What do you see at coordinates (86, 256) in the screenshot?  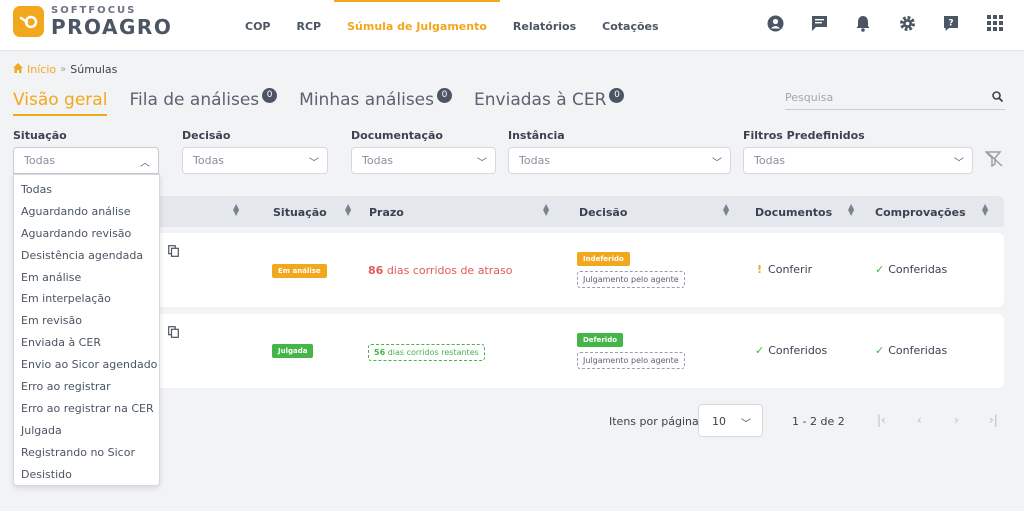 I see `situacao-option: Desistência agendada` at bounding box center [86, 256].